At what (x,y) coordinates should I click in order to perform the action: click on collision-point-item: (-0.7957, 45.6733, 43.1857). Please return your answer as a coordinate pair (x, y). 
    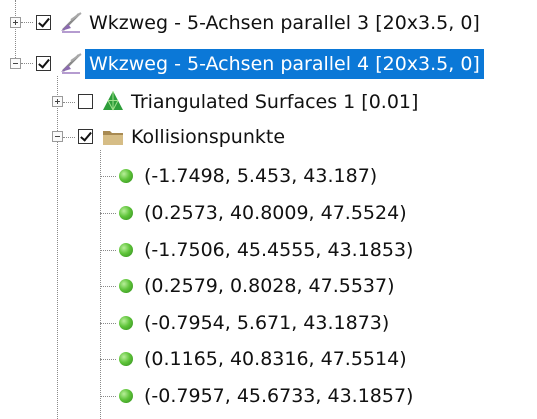
    Looking at the image, I should click on (268, 396).